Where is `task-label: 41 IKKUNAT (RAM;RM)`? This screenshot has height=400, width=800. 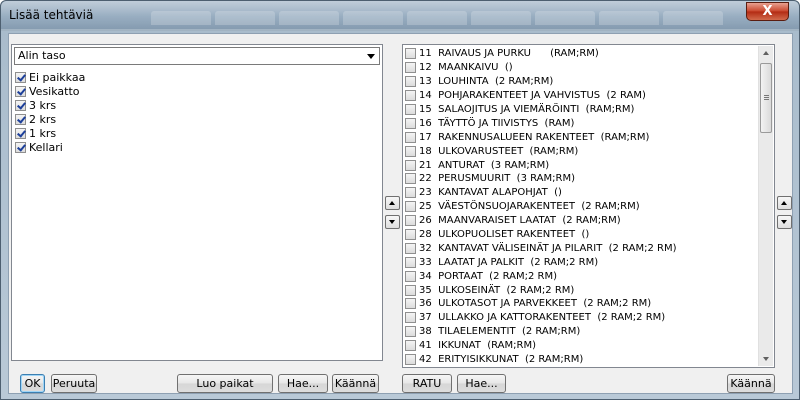 task-label: 41 IKKUNAT (RAM;RM) is located at coordinates (477, 346).